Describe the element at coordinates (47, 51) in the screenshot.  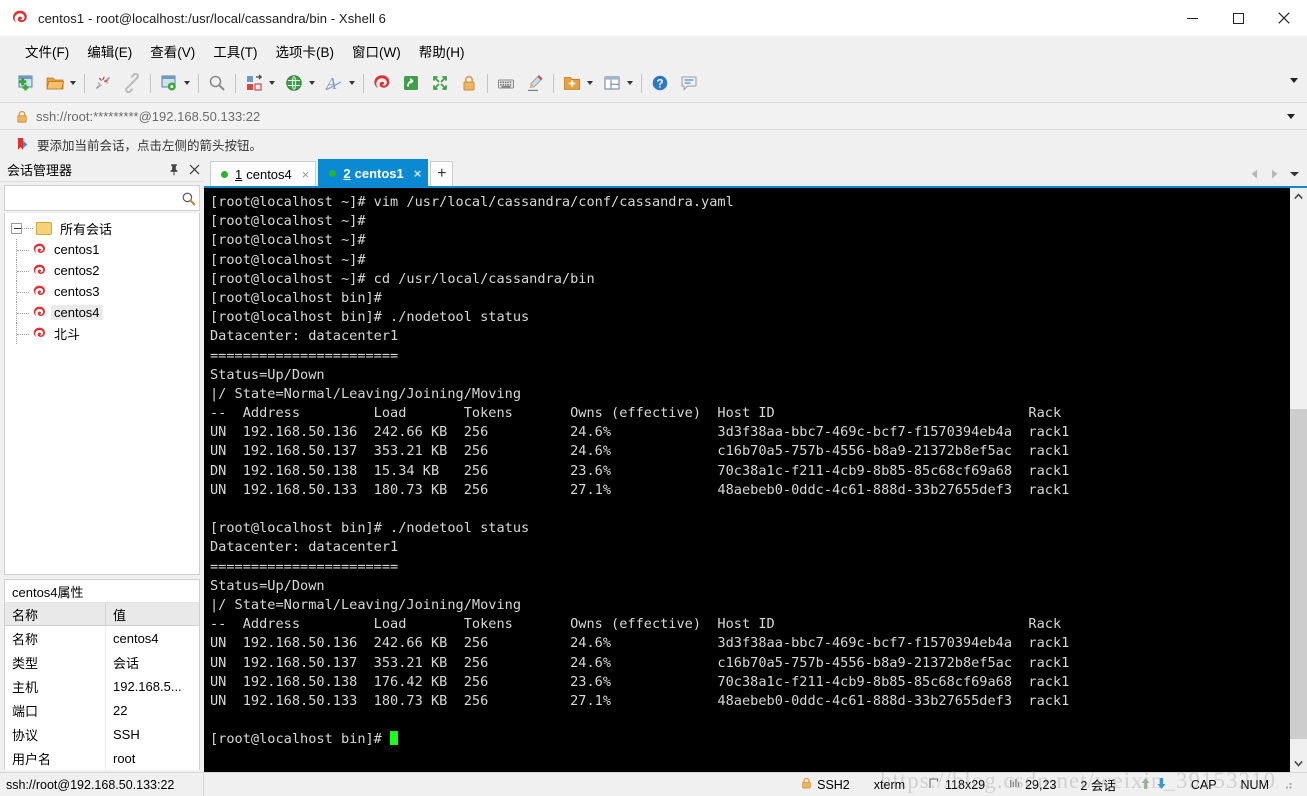
I see `menu-file: 文件(F)` at that location.